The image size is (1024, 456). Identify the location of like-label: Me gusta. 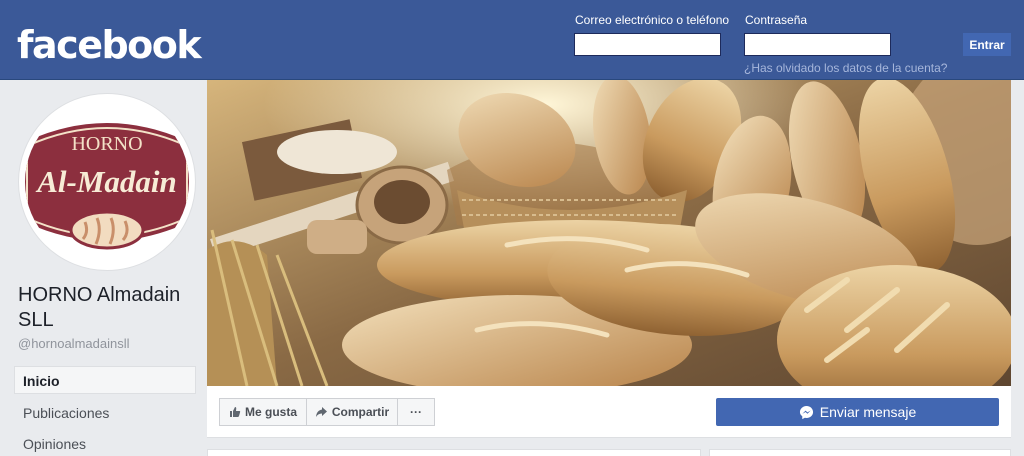
(270, 412).